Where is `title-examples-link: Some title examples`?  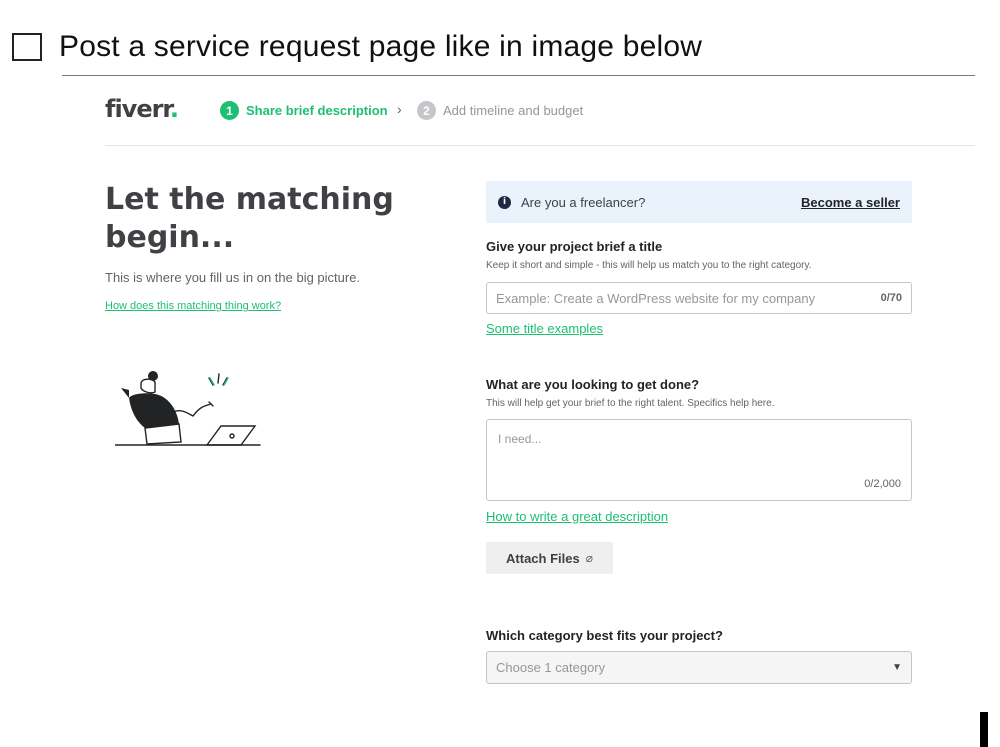
title-examples-link: Some title examples is located at coordinates (544, 328).